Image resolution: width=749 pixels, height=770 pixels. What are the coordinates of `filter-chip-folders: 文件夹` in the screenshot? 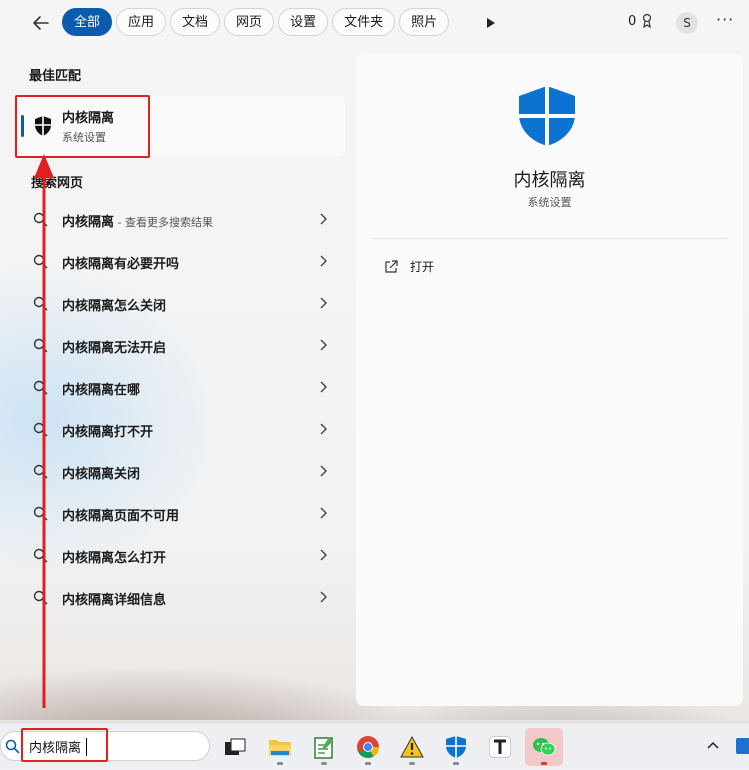 It's located at (364, 22).